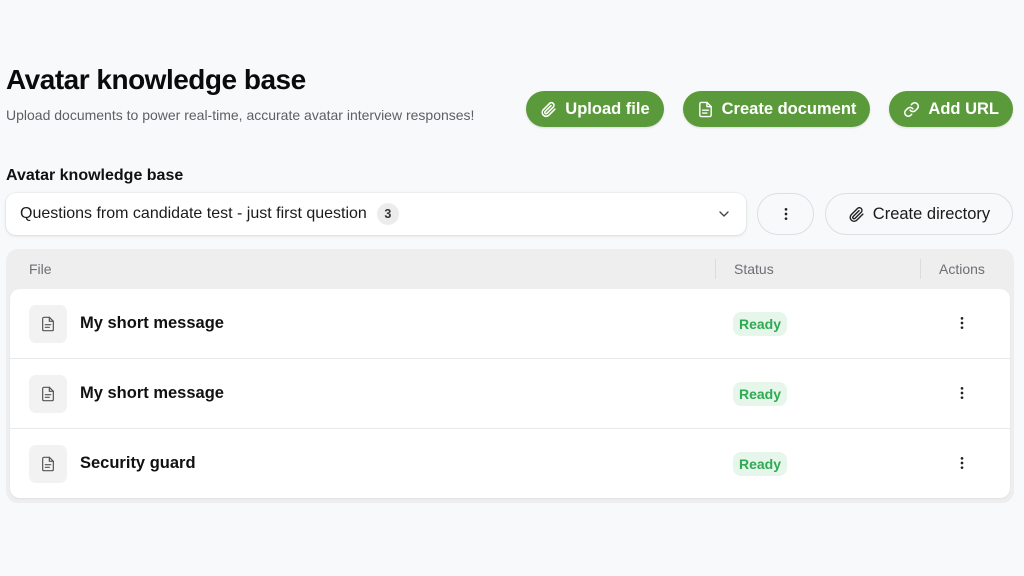 This screenshot has width=1024, height=576. I want to click on column-header-actions: Actions, so click(962, 269).